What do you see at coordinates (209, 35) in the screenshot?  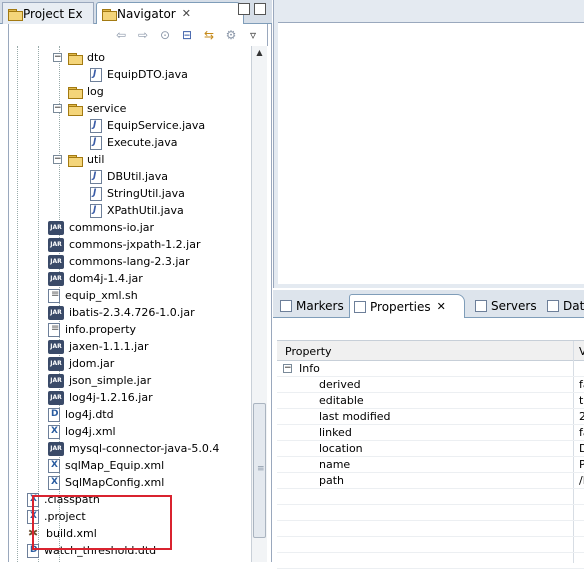 I see `link-with-editor-icon: ⇆` at bounding box center [209, 35].